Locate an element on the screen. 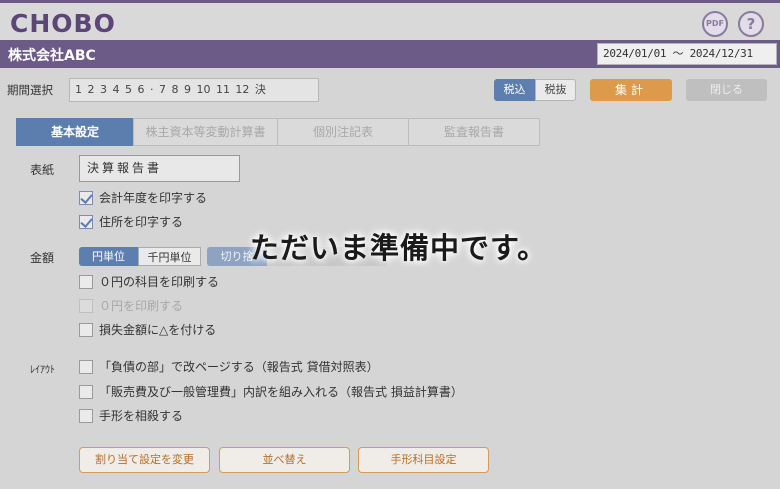 The height and width of the screenshot is (489, 780). company-name: 株式会社ABC is located at coordinates (52, 56).